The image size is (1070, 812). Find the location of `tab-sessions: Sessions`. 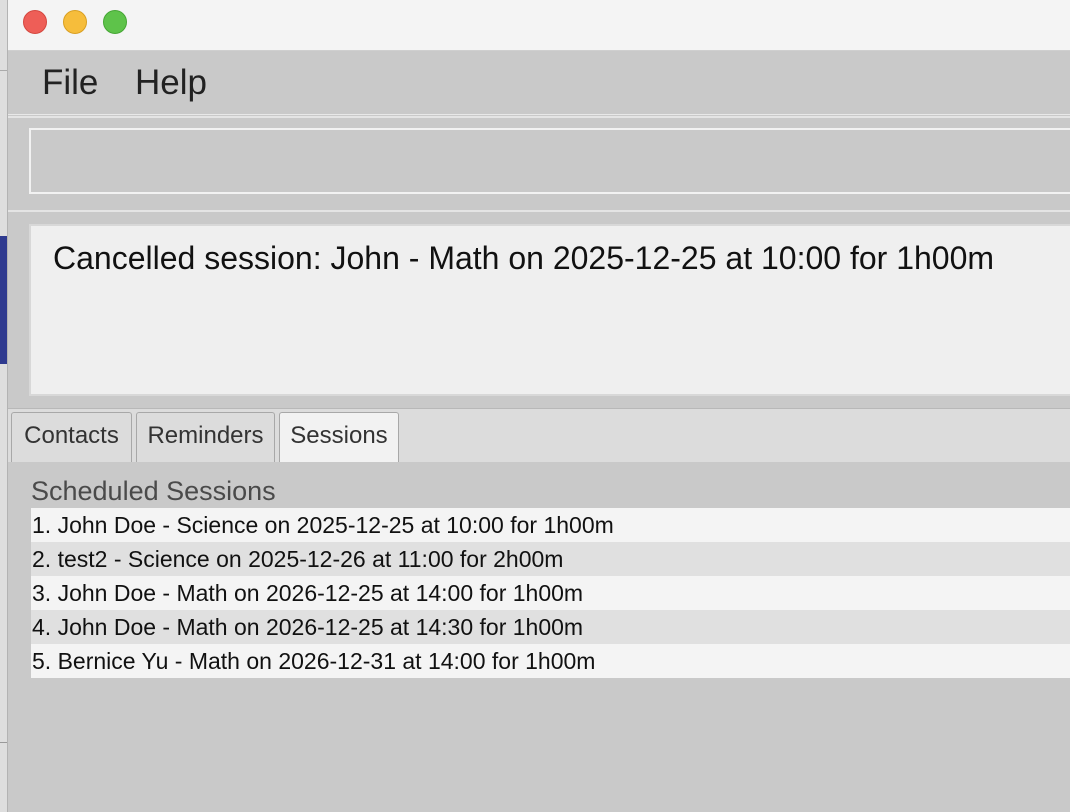

tab-sessions: Sessions is located at coordinates (339, 438).